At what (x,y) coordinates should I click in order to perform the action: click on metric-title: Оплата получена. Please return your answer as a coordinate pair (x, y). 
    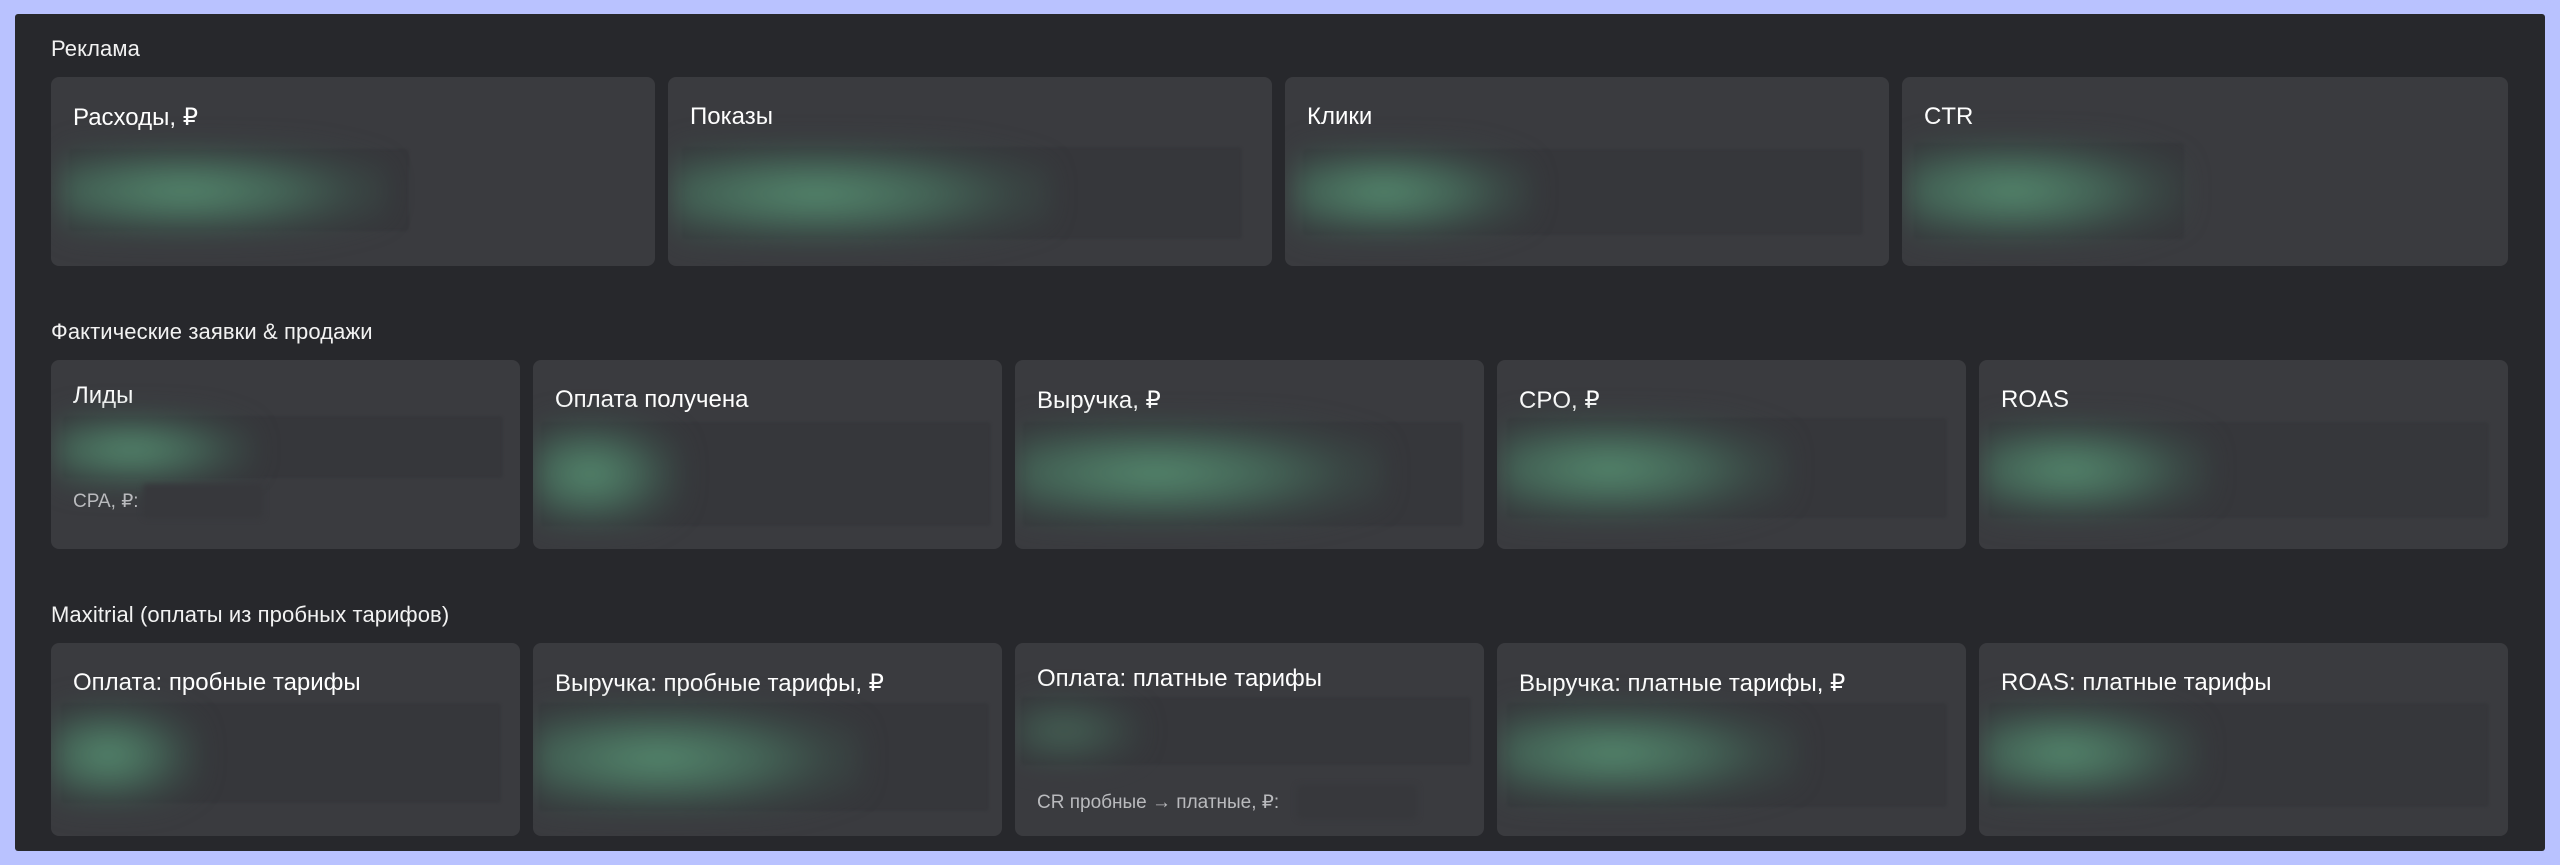
    Looking at the image, I should click on (652, 399).